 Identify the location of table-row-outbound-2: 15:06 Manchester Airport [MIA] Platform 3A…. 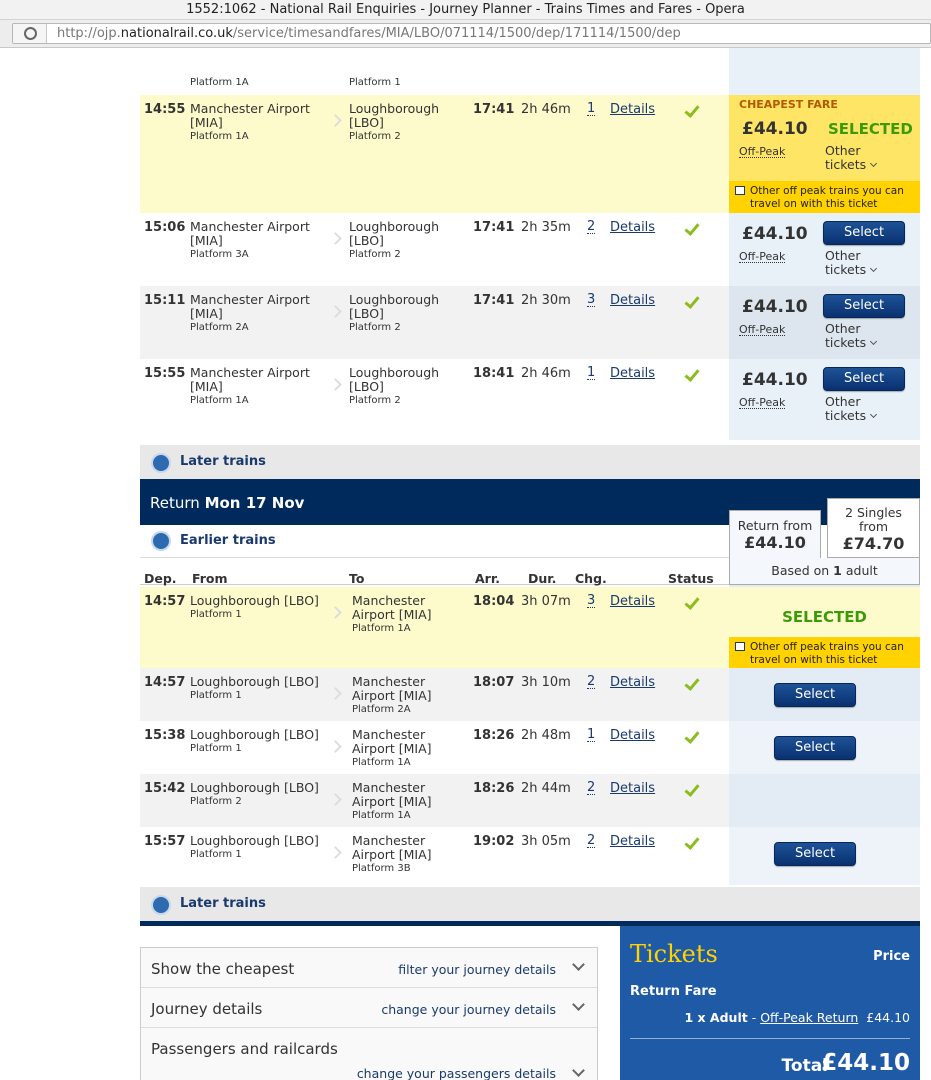
(434, 249).